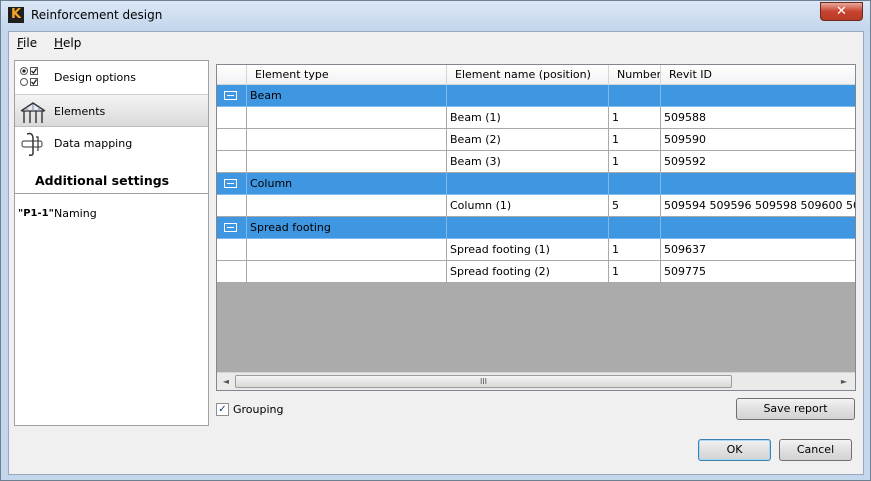 Image resolution: width=871 pixels, height=481 pixels. I want to click on menu-file-rest: ile, so click(30, 43).